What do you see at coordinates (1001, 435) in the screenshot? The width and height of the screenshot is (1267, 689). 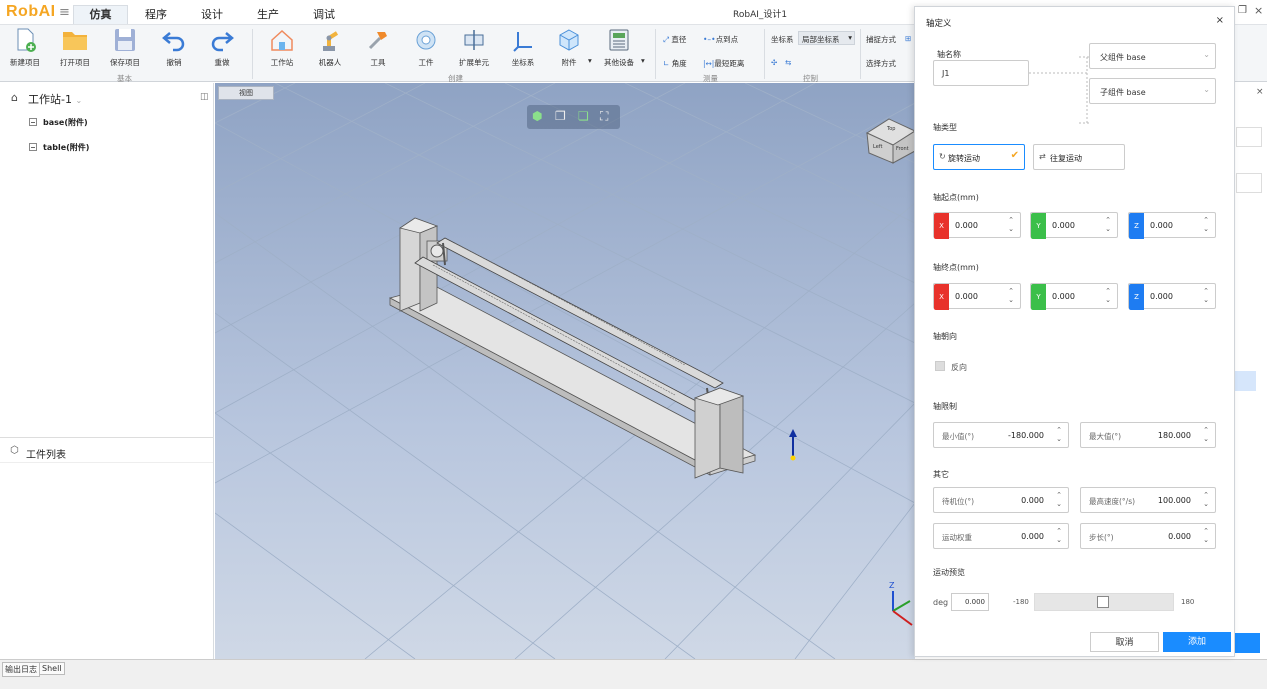 I see `min-value-input: 最小值(°) -180.000 ⌃ ⌄` at bounding box center [1001, 435].